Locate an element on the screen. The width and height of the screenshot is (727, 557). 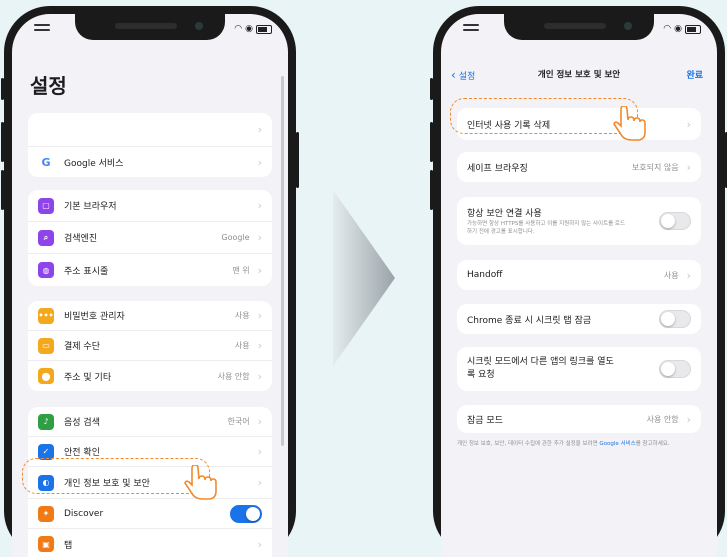
settings-row-voice-search: ♪ 음성 검색 한국어 › is located at coordinates (150, 422).